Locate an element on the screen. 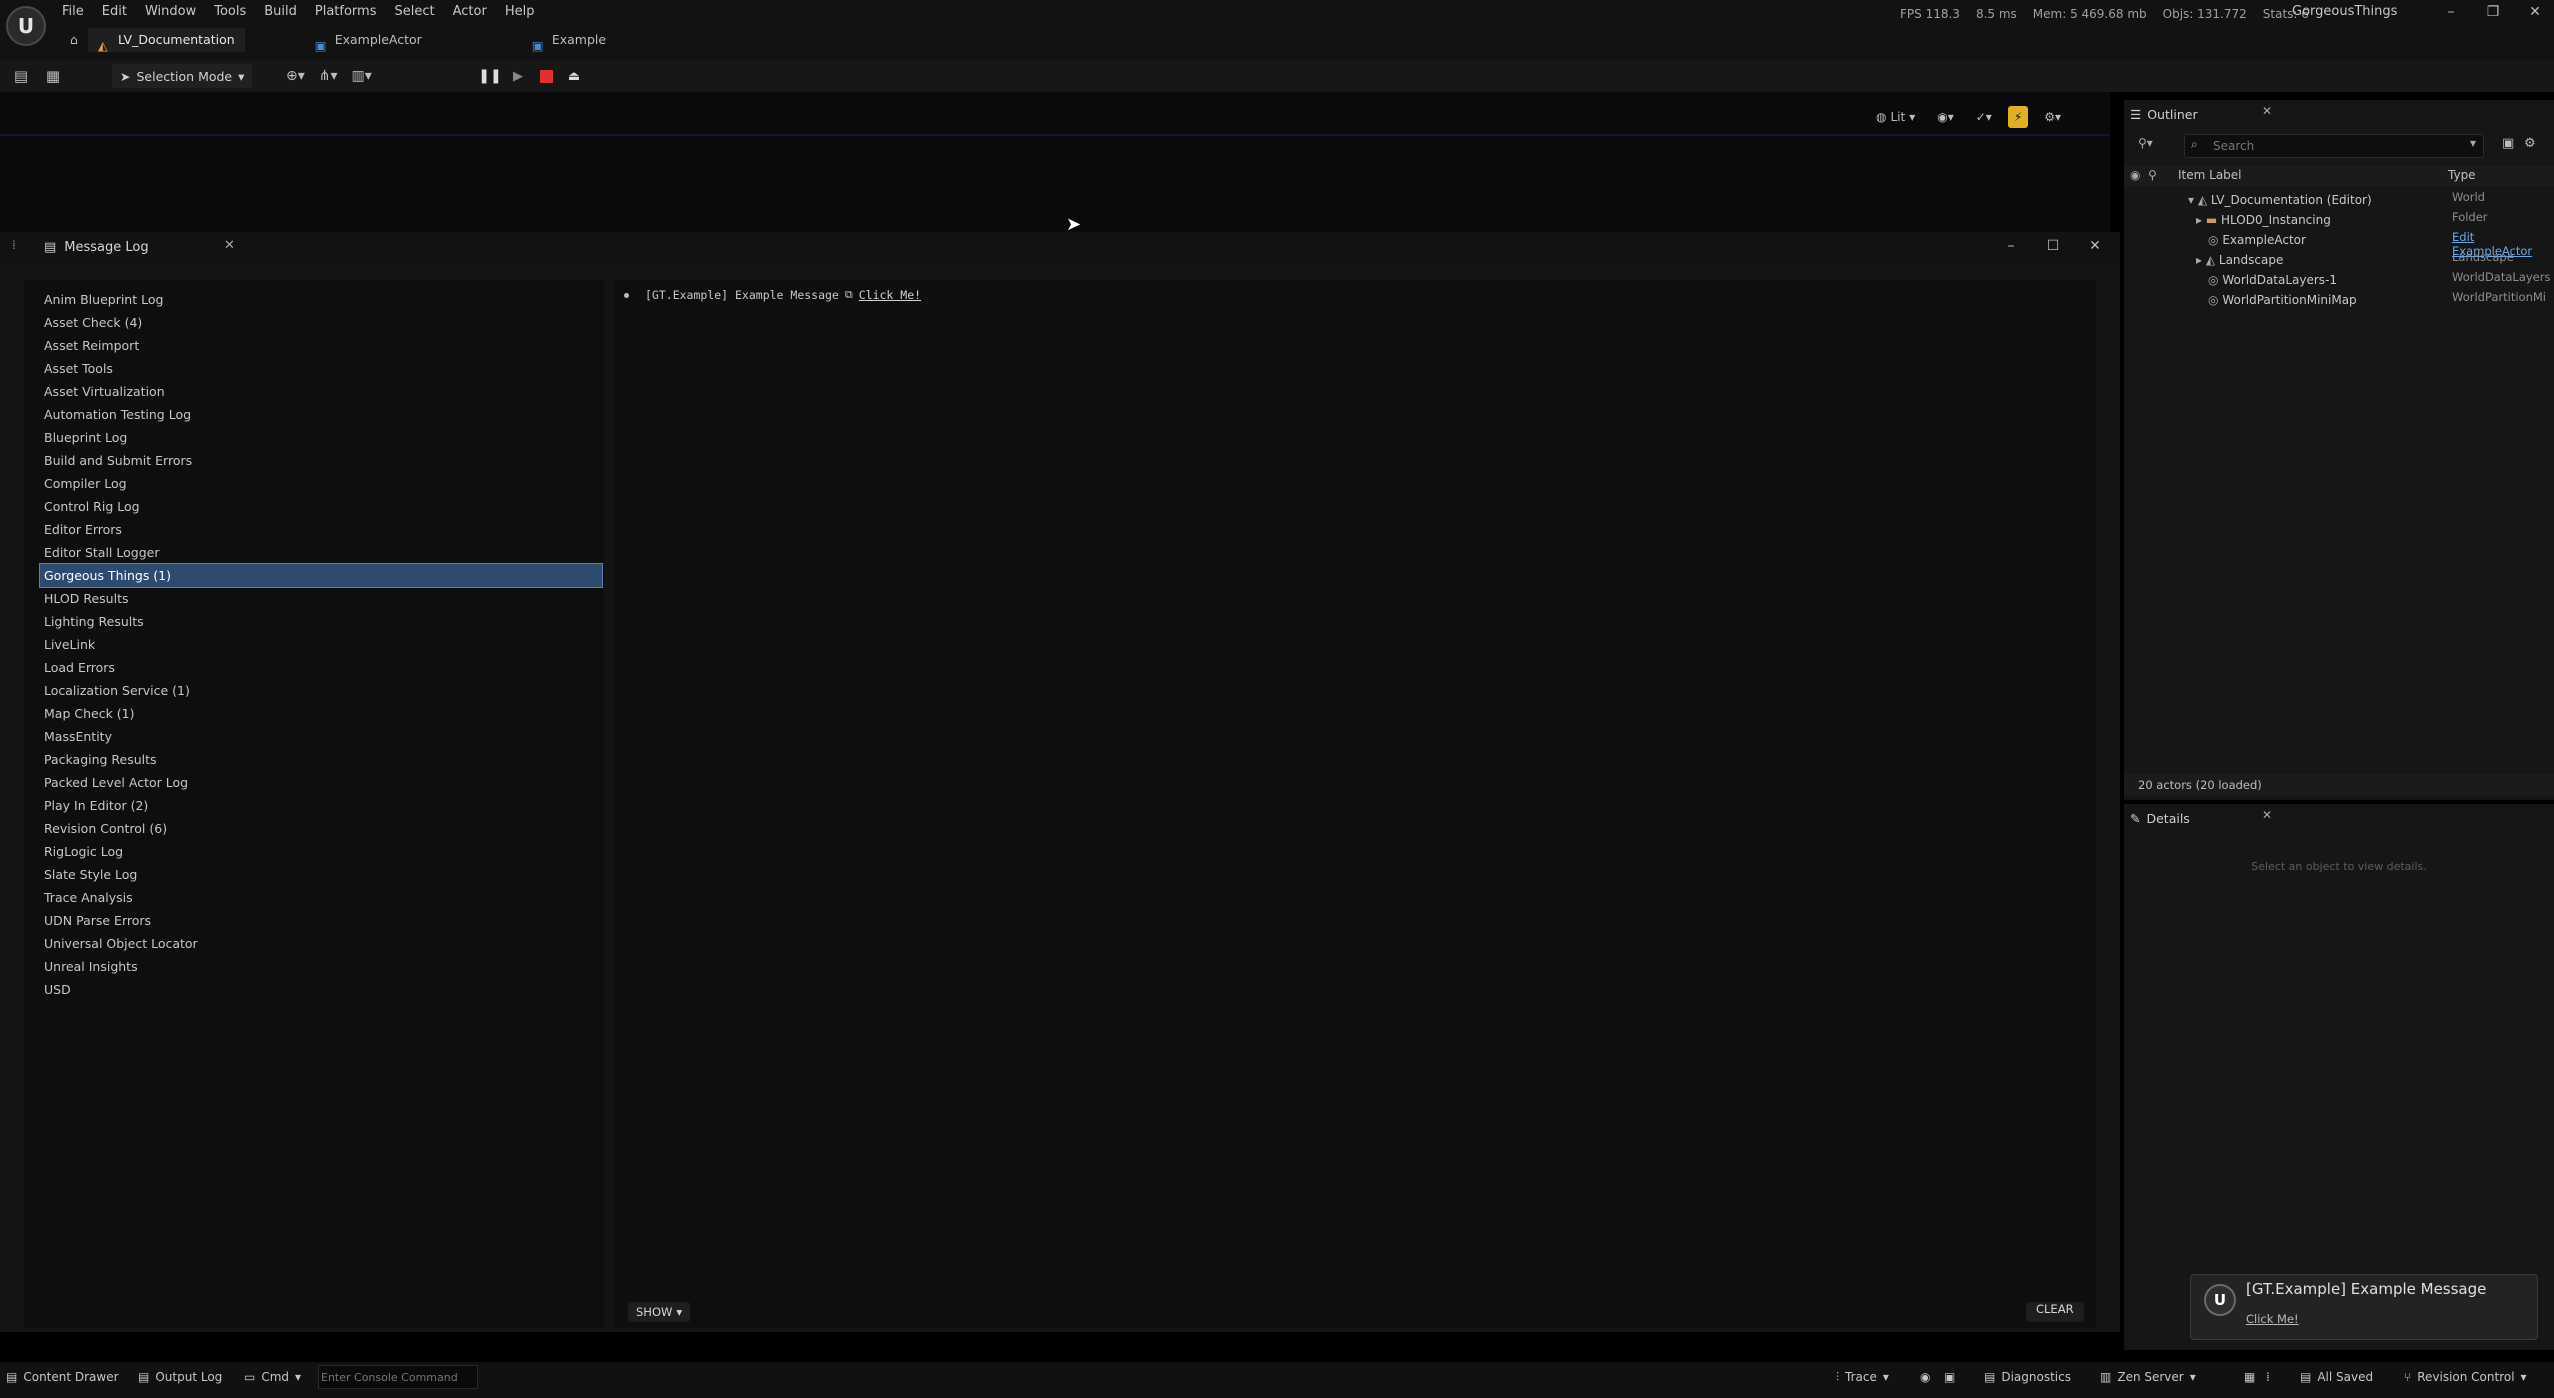 The height and width of the screenshot is (1398, 2554). window-menu-icon: ⁞ is located at coordinates (14, 245).